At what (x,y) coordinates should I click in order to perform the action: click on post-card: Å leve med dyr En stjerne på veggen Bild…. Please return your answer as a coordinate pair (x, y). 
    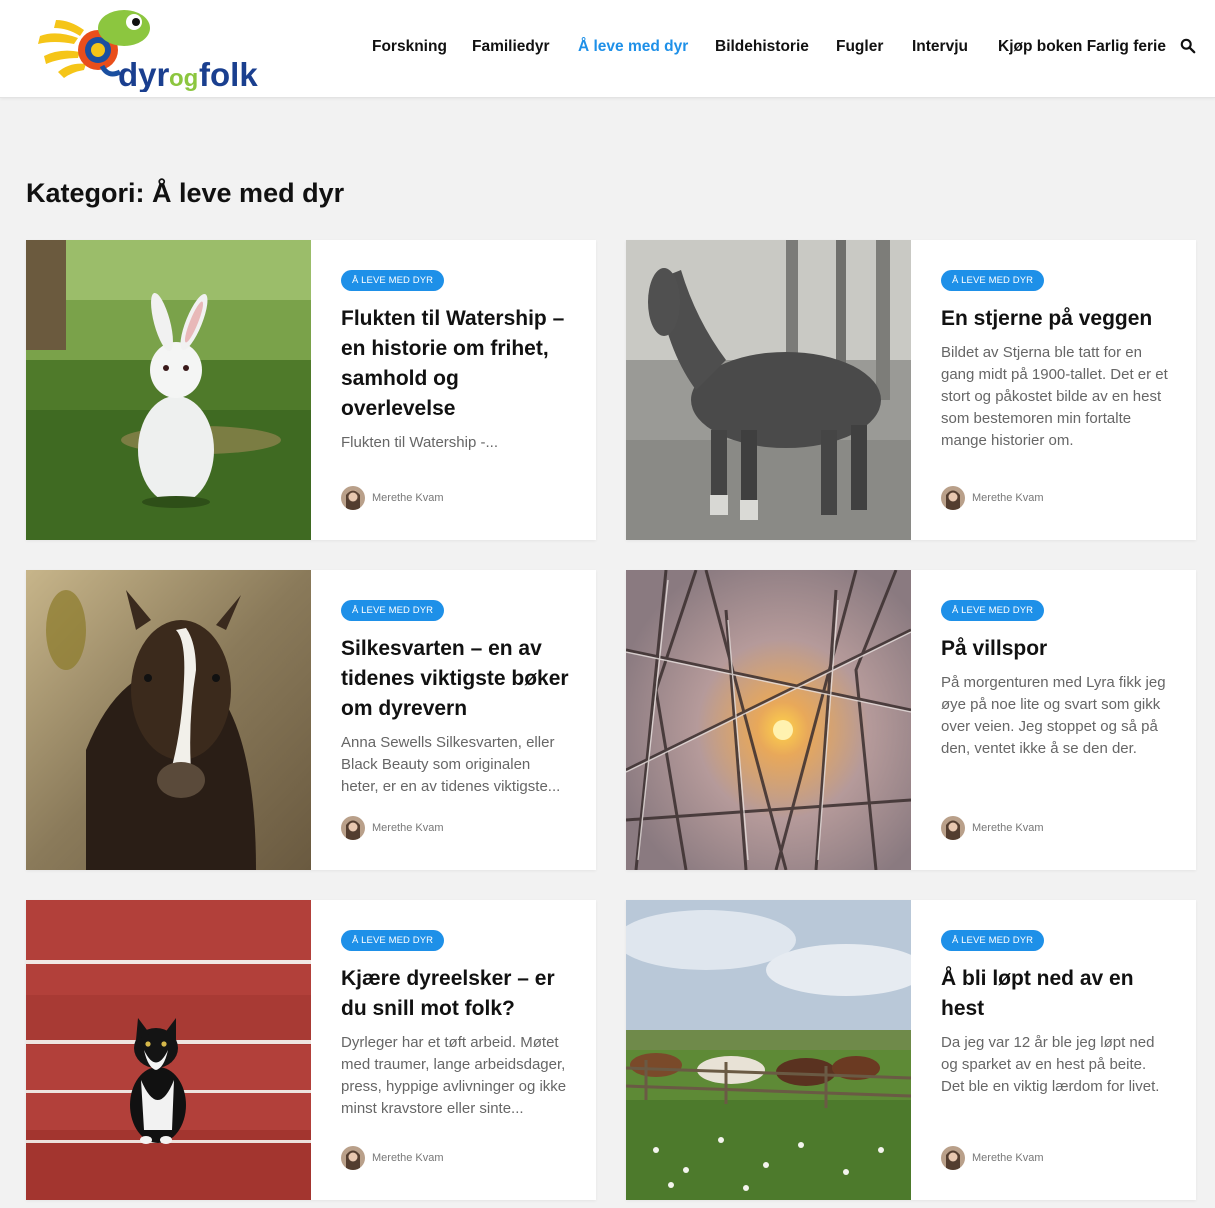
    Looking at the image, I should click on (911, 390).